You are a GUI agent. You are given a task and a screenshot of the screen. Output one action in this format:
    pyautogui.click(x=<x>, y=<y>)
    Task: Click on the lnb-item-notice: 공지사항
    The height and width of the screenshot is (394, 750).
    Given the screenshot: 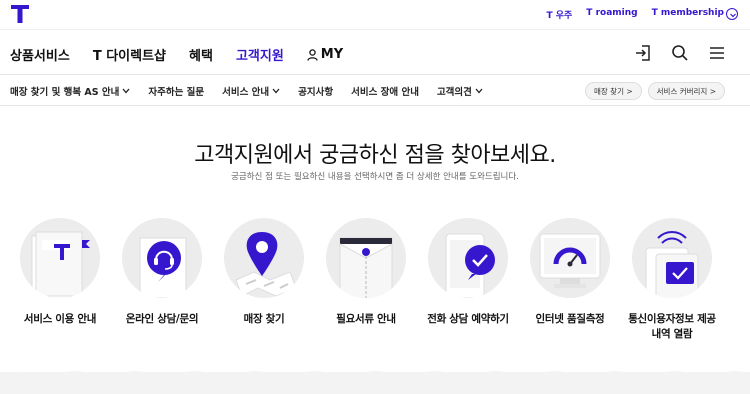 What is the action you would take?
    pyautogui.click(x=315, y=91)
    